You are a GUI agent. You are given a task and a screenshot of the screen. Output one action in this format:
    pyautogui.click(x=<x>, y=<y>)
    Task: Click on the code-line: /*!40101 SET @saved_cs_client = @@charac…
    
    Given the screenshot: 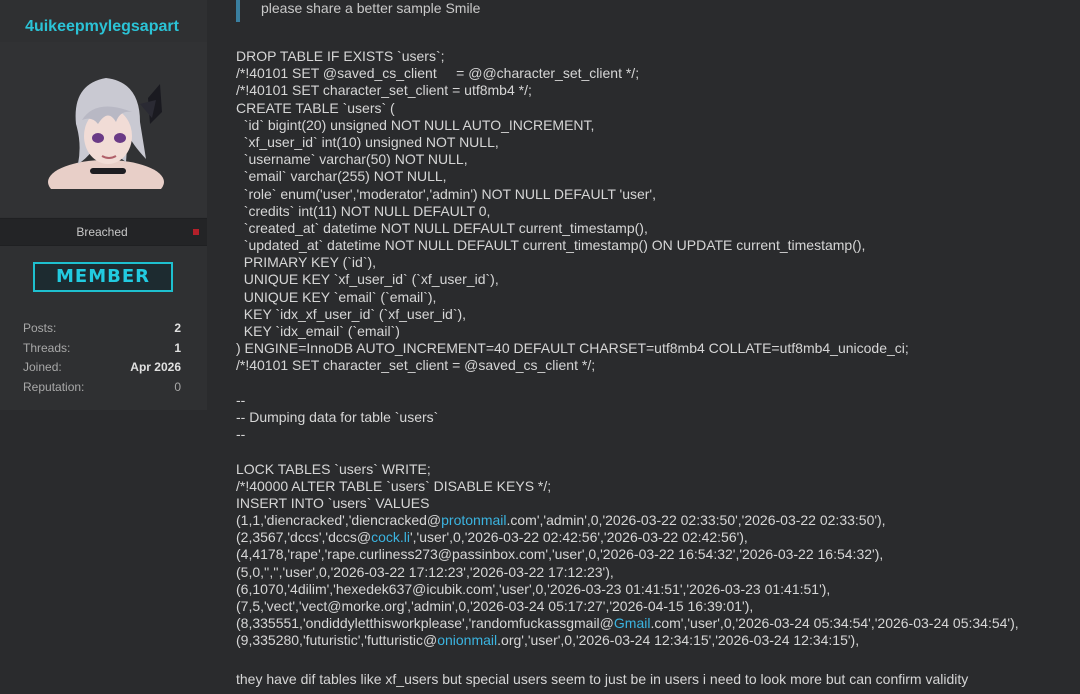 What is the action you would take?
    pyautogui.click(x=654, y=73)
    